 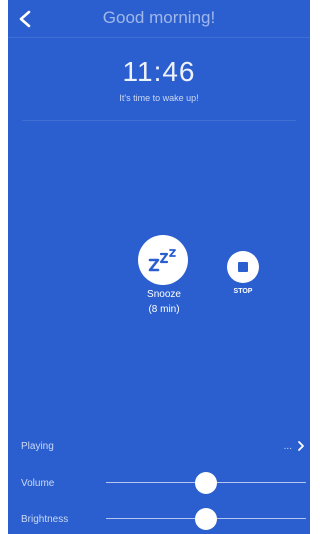 What do you see at coordinates (301, 446) in the screenshot?
I see `chevron-right-icon` at bounding box center [301, 446].